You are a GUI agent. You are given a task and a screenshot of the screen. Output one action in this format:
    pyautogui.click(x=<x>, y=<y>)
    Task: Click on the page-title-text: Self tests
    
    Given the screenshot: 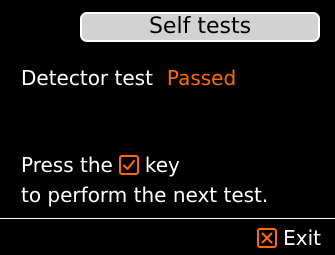 What is the action you would take?
    pyautogui.click(x=200, y=26)
    